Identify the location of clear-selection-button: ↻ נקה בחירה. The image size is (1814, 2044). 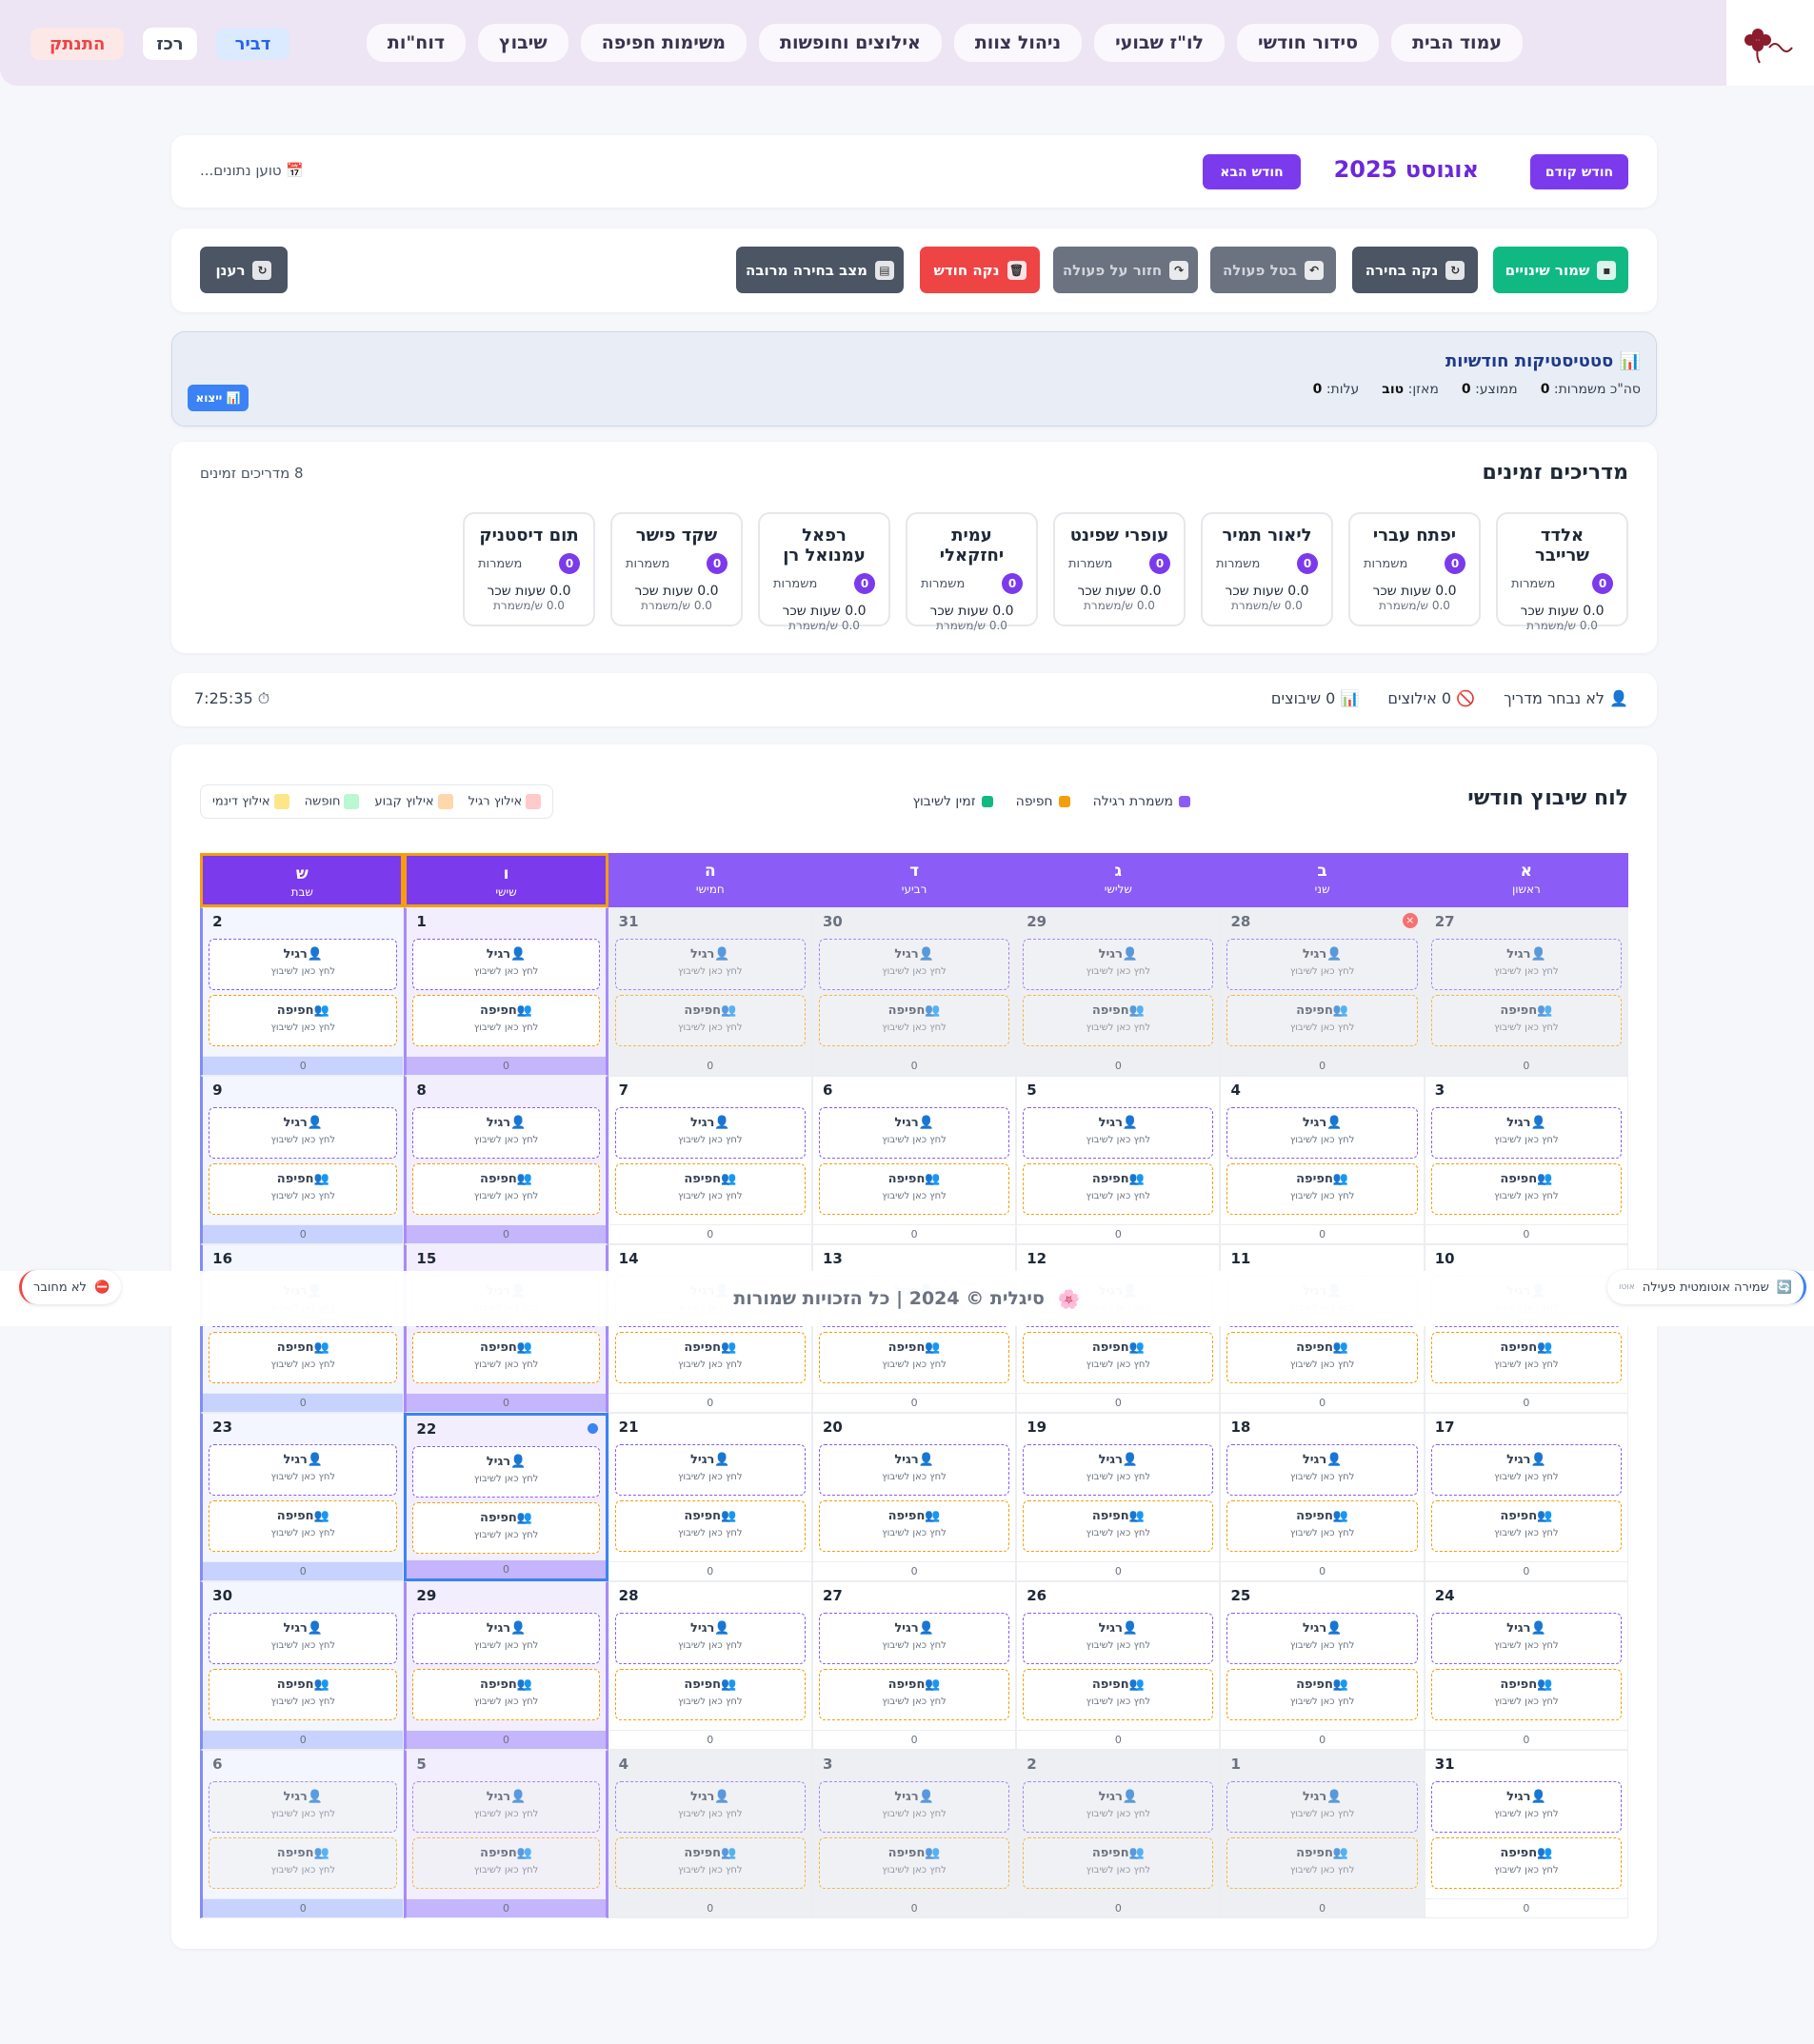
(1415, 270).